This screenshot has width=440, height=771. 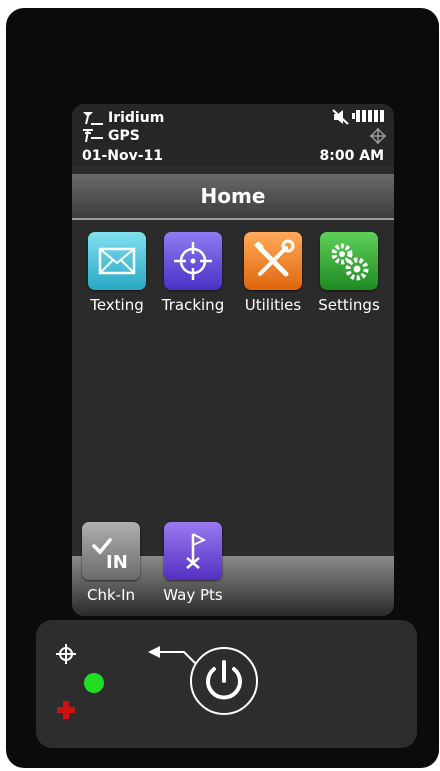 I want to click on app-check-in: IN Chk-In, so click(x=111, y=563).